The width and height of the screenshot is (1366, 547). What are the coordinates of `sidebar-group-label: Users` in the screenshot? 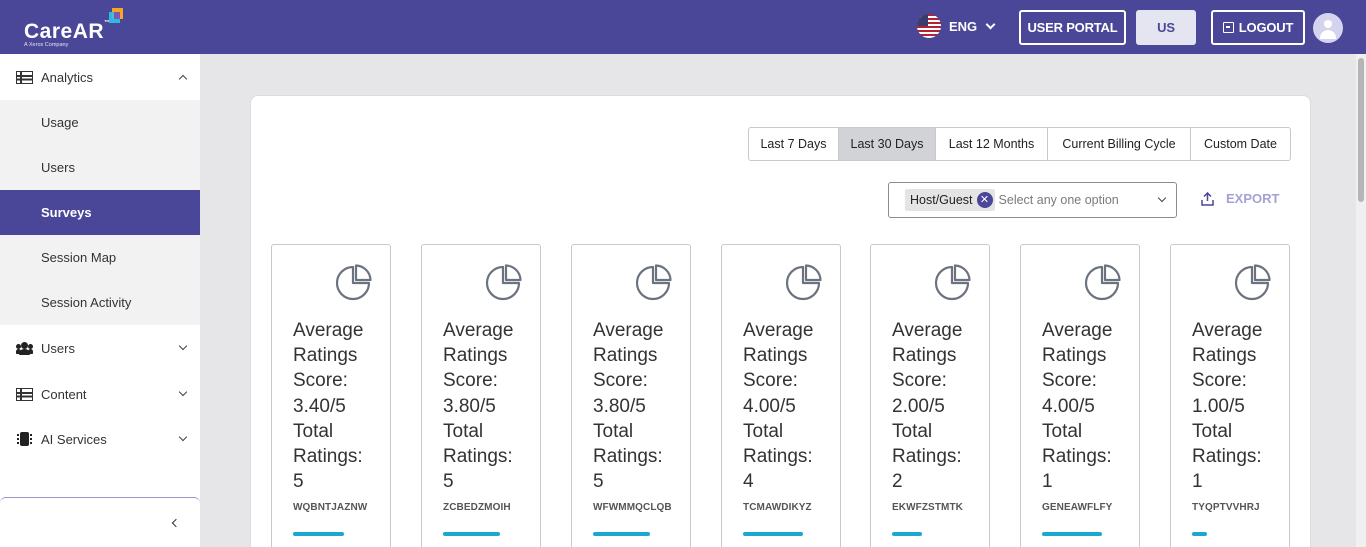 It's located at (58, 348).